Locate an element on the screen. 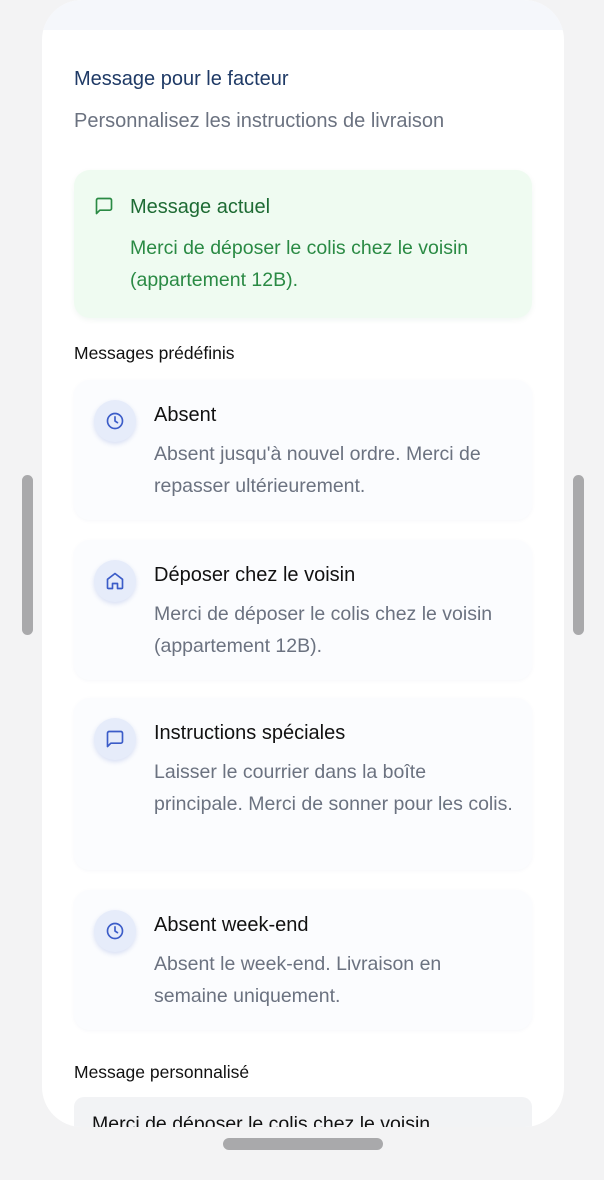 This screenshot has height=1180, width=604. custom-message-label: Message personnalisé is located at coordinates (162, 1072).